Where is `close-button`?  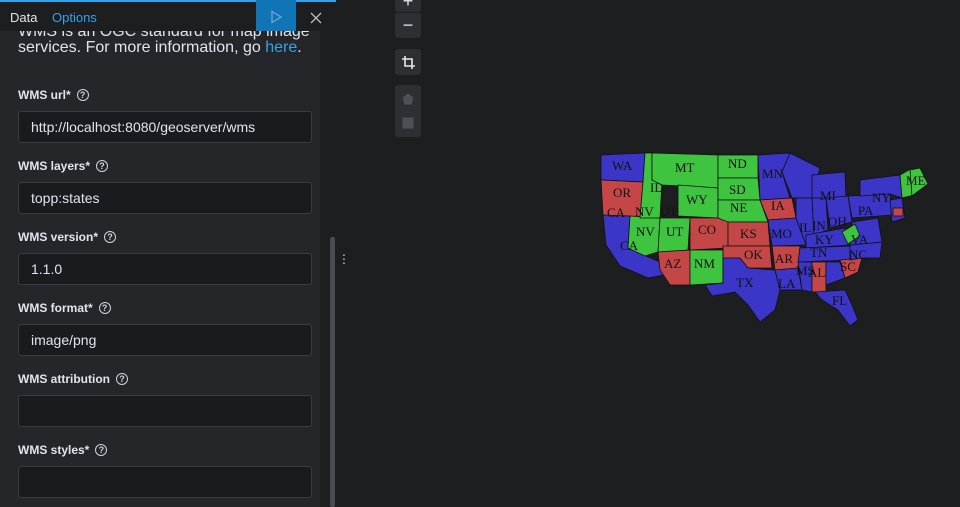 close-button is located at coordinates (316, 18).